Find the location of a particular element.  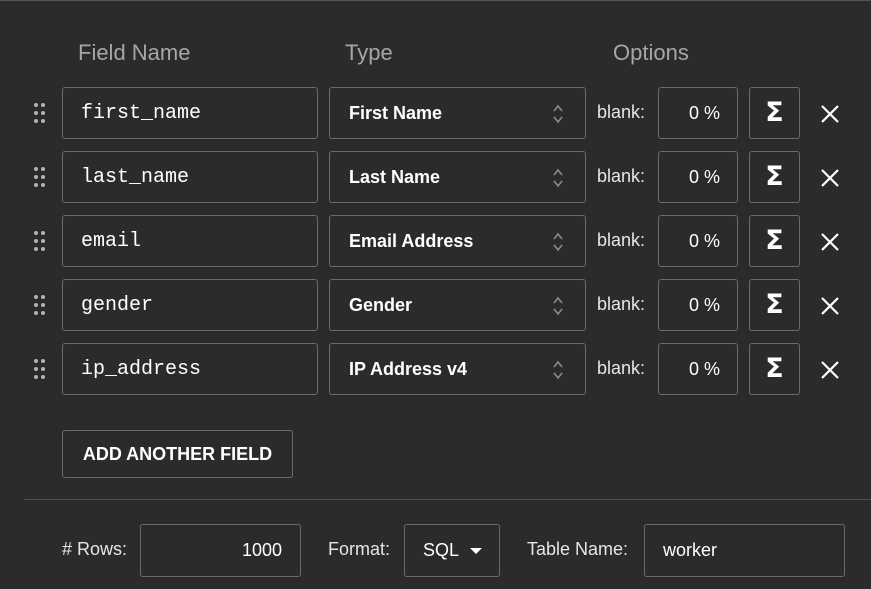

rows-input is located at coordinates (220, 550).